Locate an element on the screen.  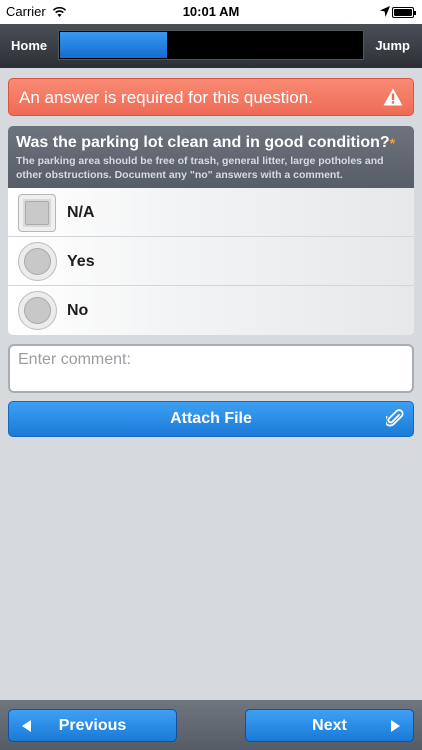
clock: 10:01 AM is located at coordinates (211, 11).